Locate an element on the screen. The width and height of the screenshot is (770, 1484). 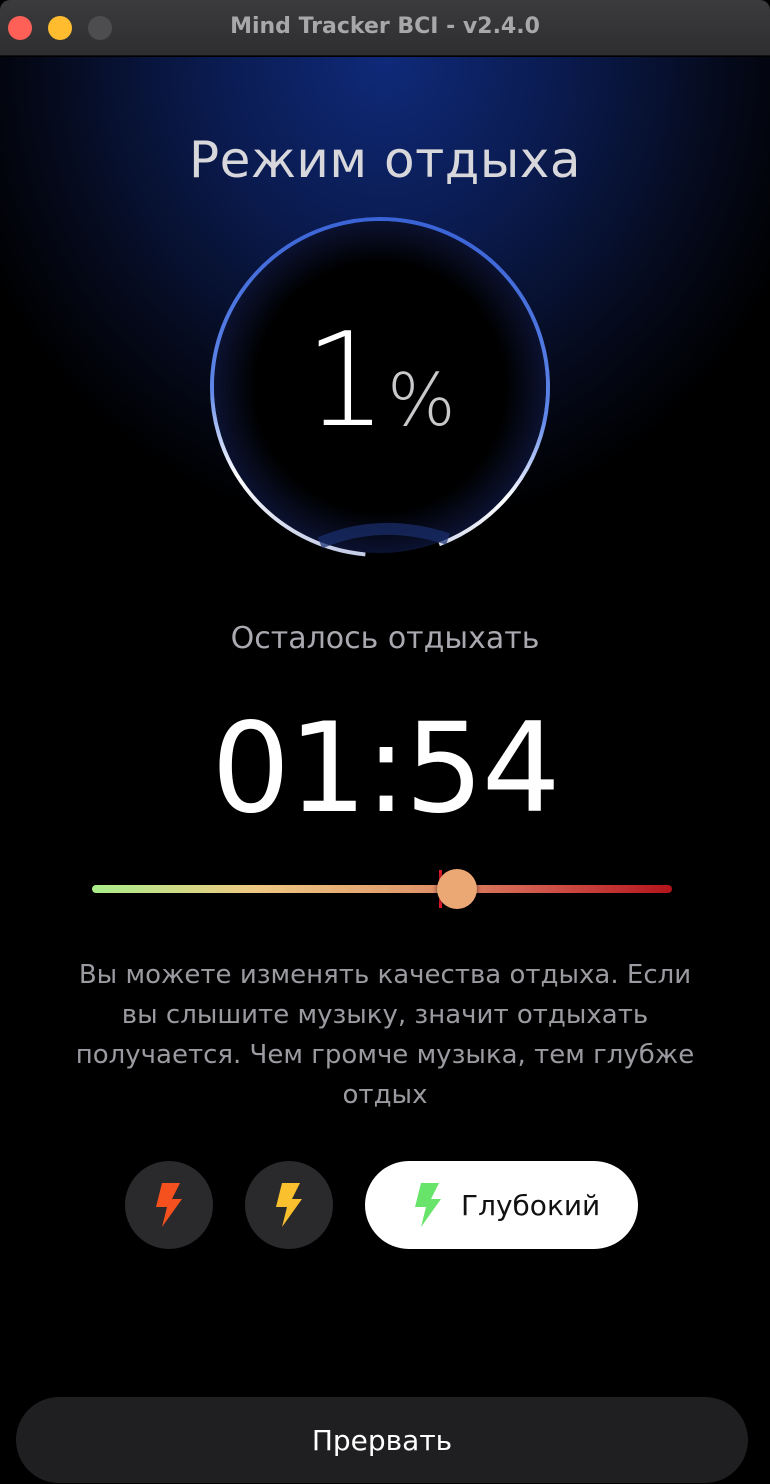
window-title: Mind Tracker BCI - v2.4.0 is located at coordinates (385, 26).